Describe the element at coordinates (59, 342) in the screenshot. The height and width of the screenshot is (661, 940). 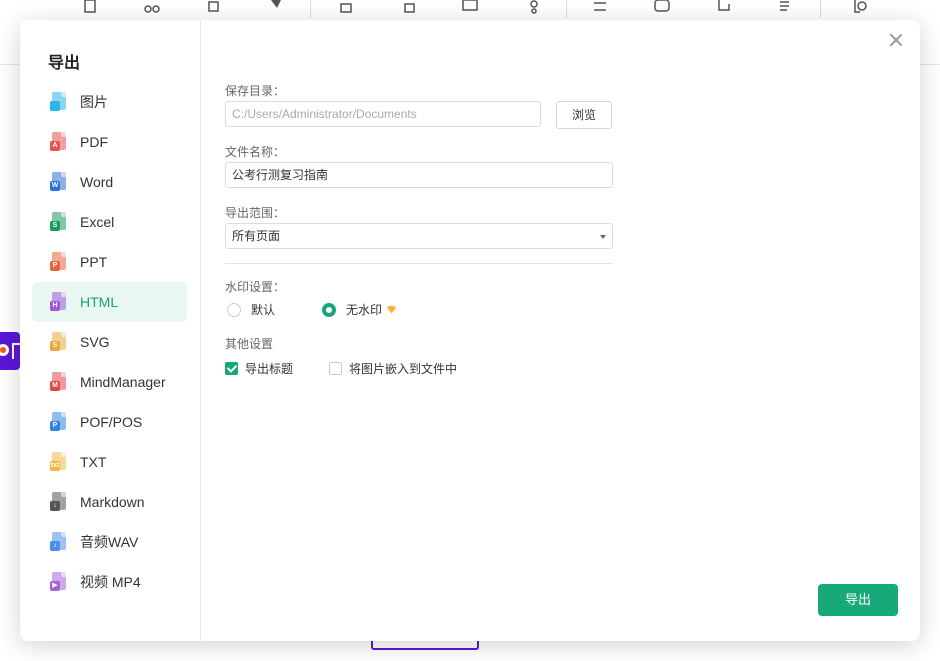
I see `svg-file-icon: S` at that location.